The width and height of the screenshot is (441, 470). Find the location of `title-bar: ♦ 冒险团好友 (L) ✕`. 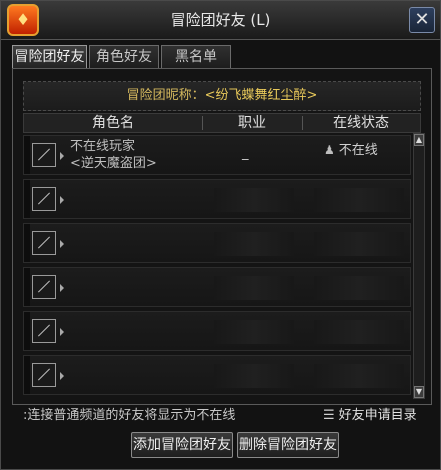

title-bar: ♦ 冒险团好友 (L) ✕ is located at coordinates (220, 20).